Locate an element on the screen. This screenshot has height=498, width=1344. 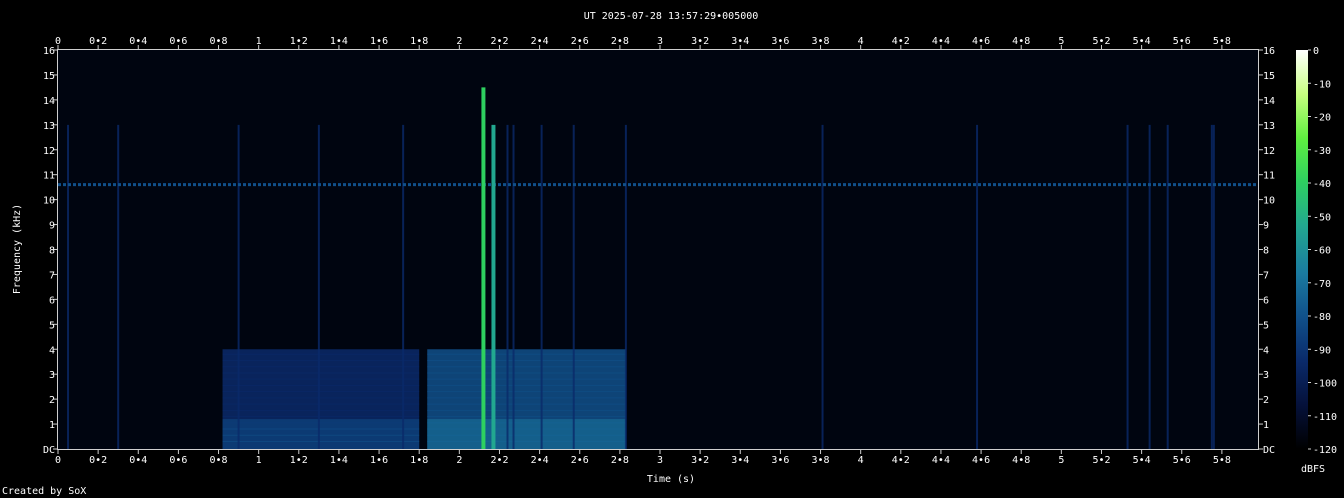
y-tick-label-left: 10 is located at coordinates (49, 201).